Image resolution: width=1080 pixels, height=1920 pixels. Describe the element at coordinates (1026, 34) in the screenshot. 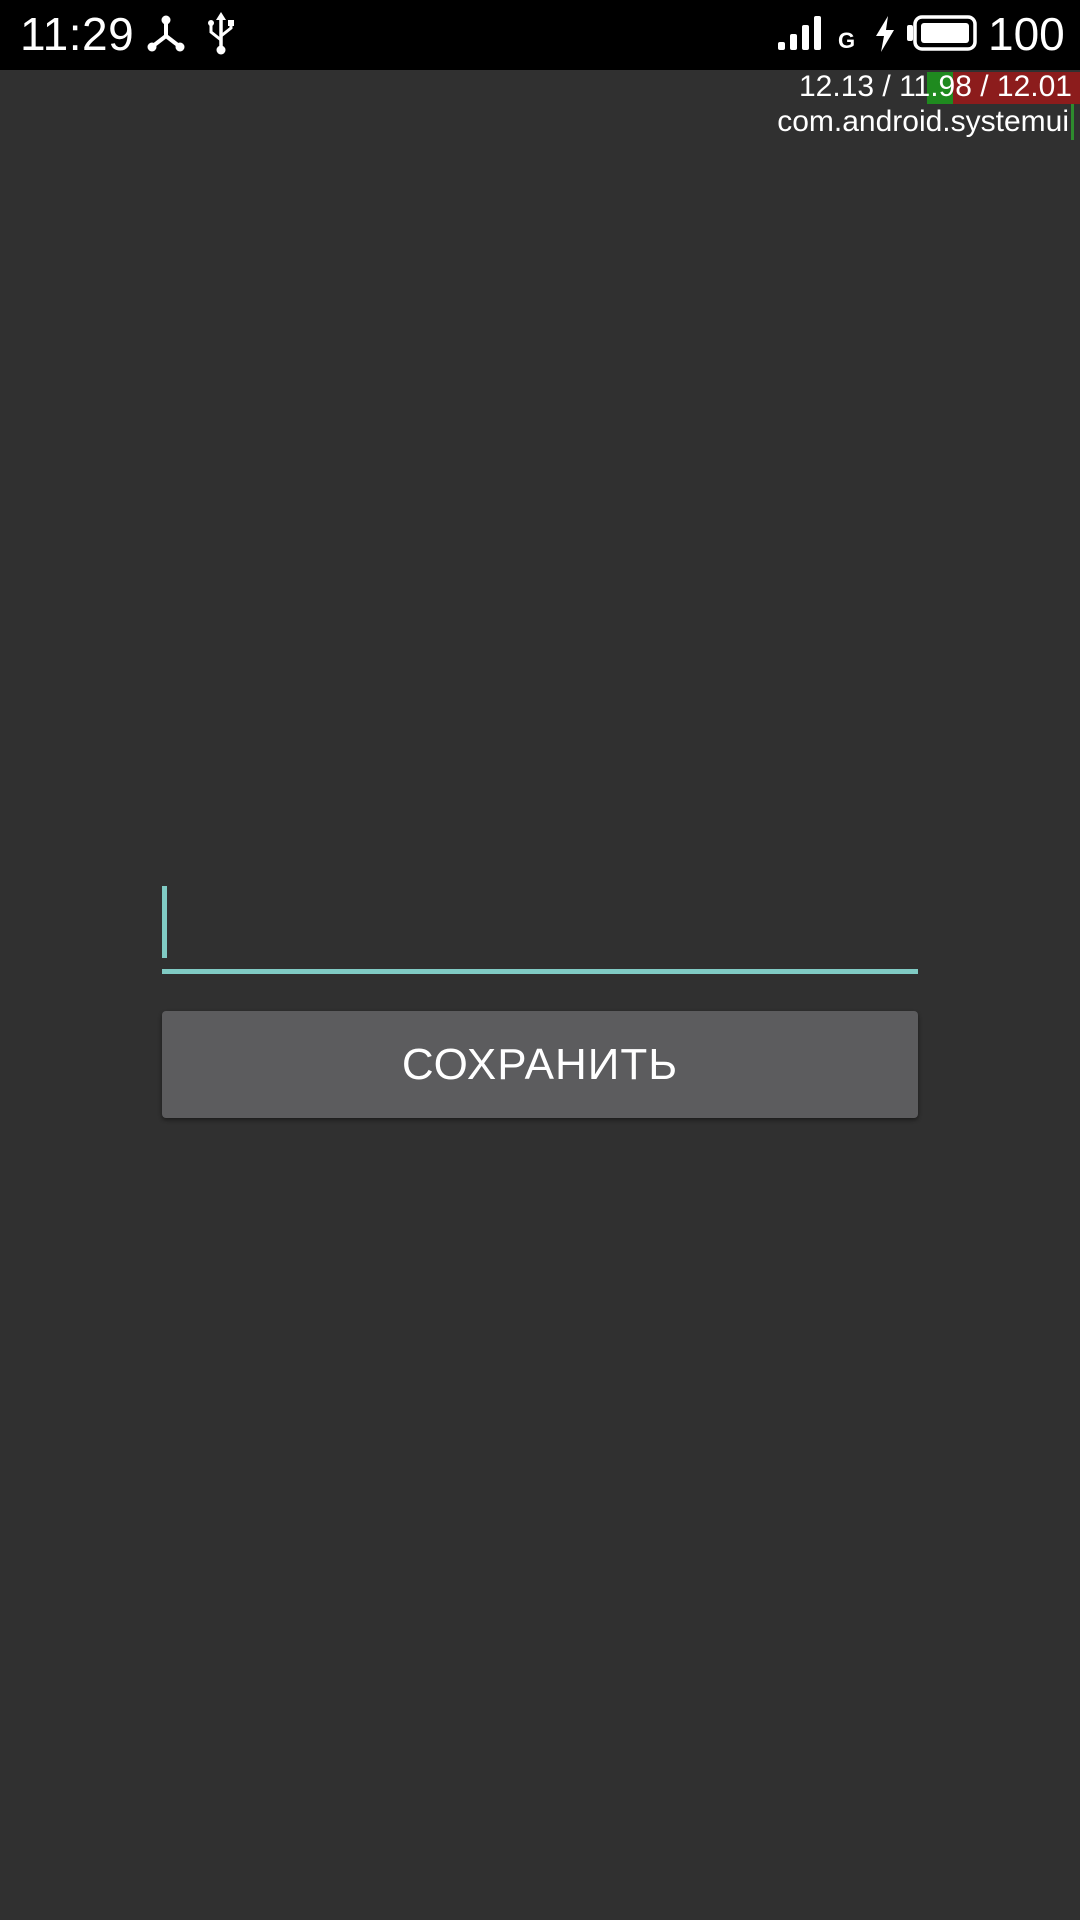

I see `battery-level: 100` at that location.